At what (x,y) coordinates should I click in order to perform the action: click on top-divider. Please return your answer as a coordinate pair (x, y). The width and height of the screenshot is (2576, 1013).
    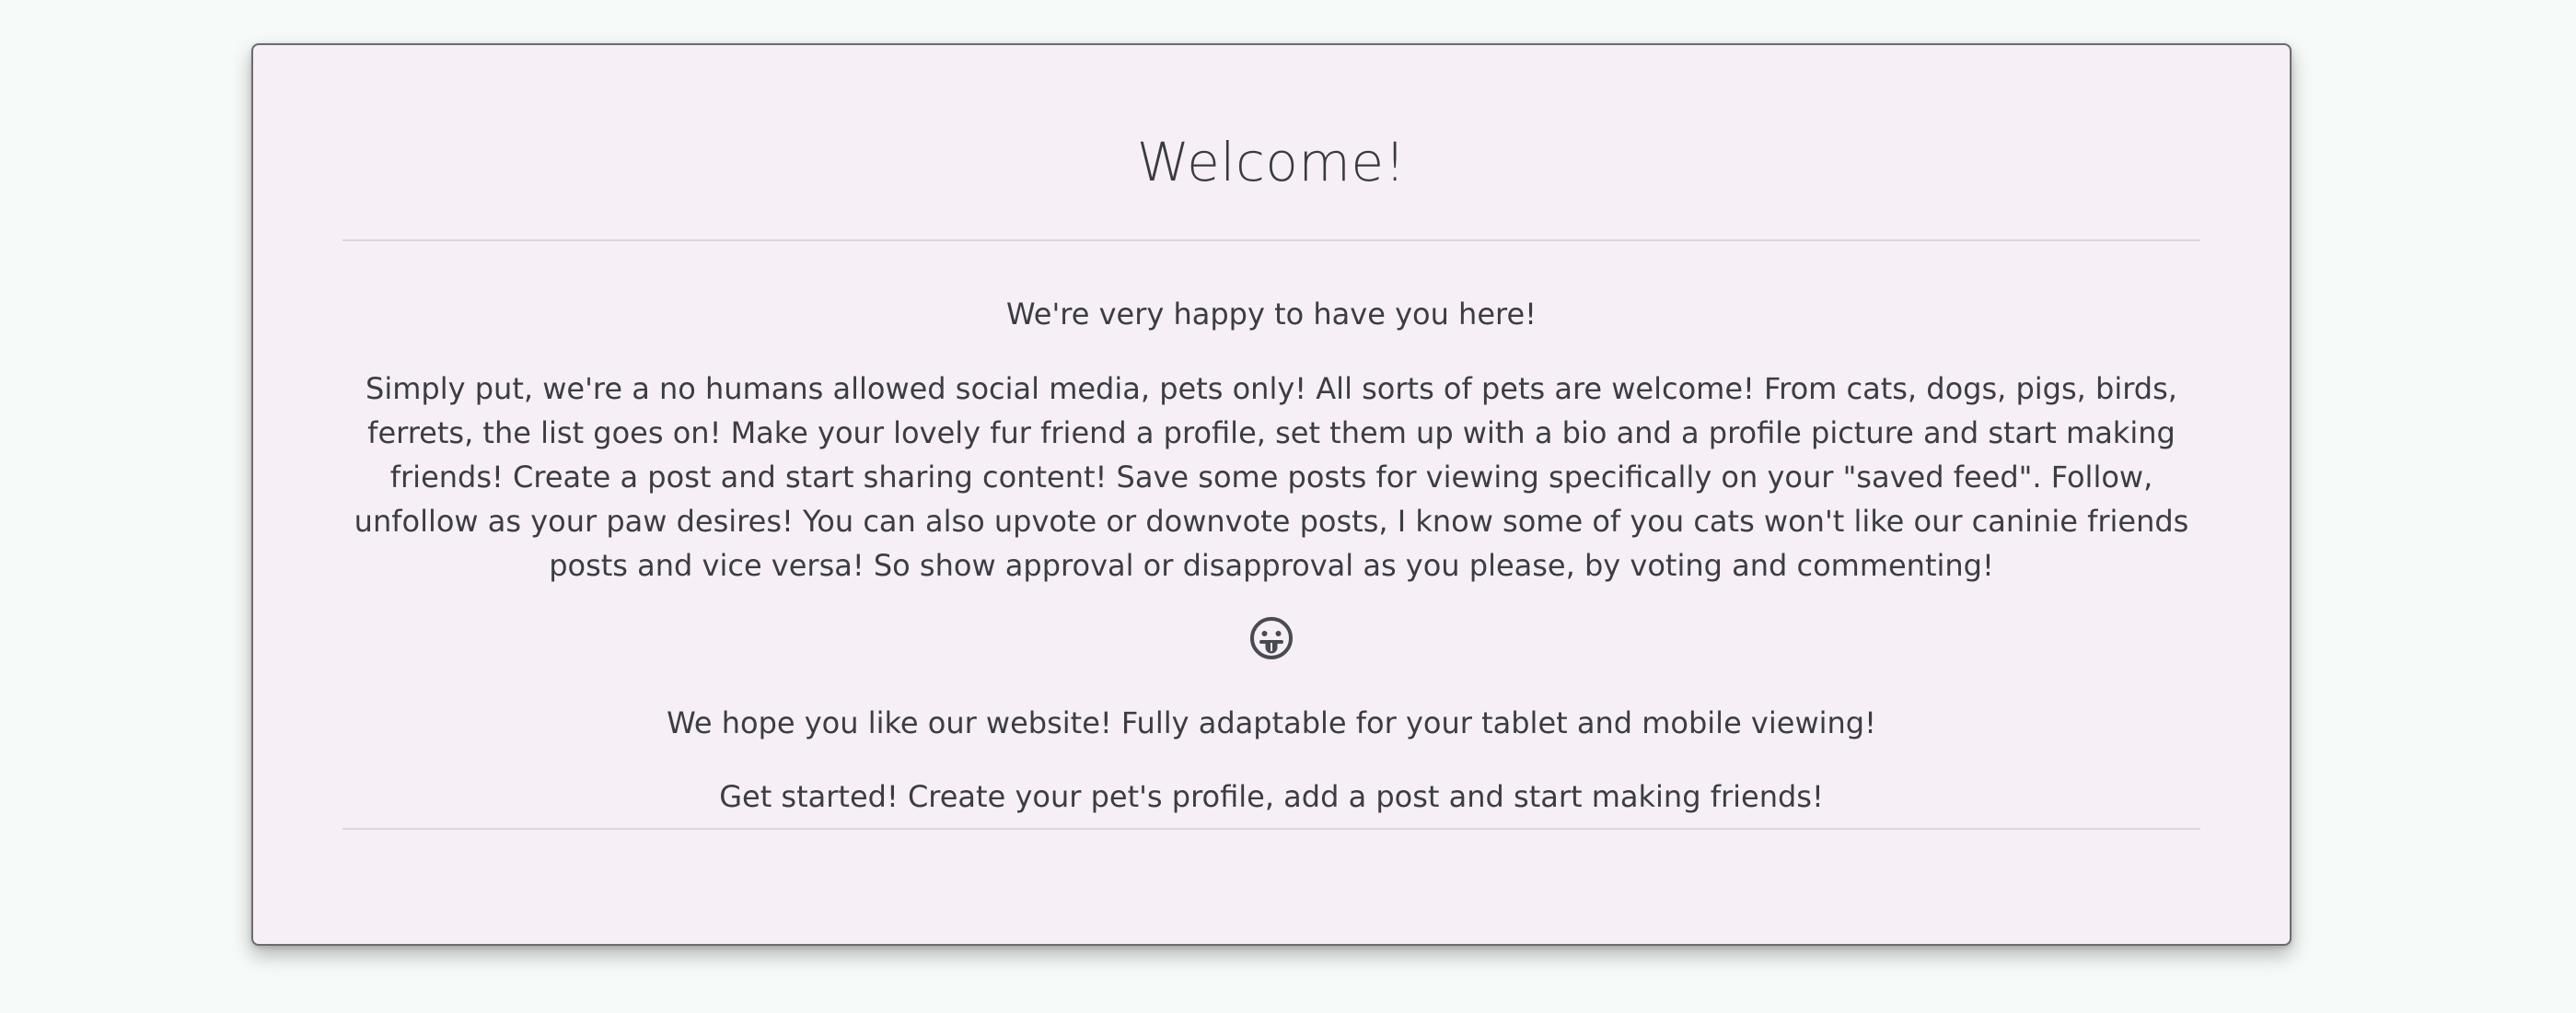
    Looking at the image, I should click on (1271, 240).